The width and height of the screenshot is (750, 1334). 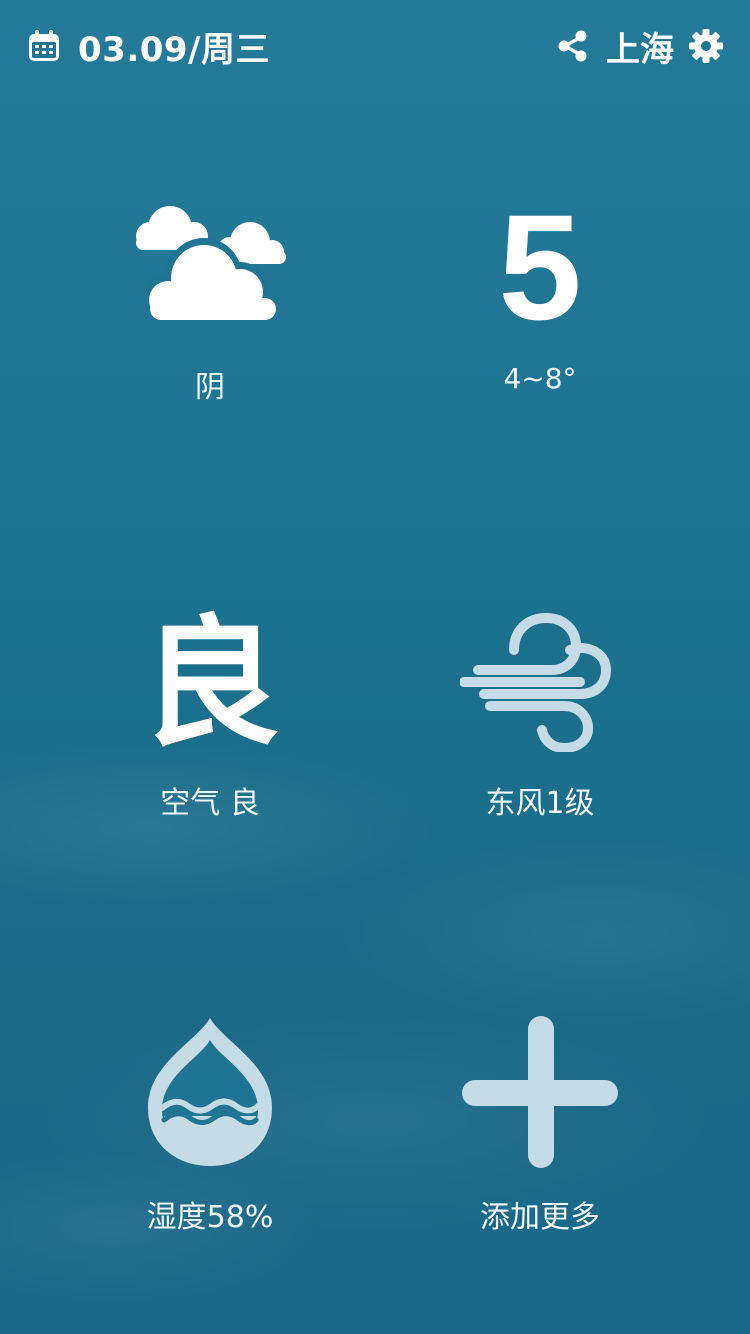 What do you see at coordinates (540, 803) in the screenshot?
I see `wind-label: 东风1级` at bounding box center [540, 803].